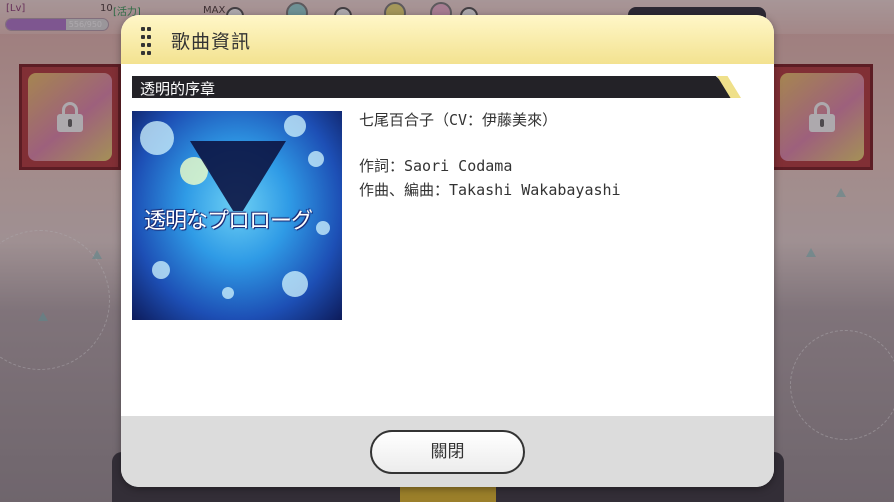  I want to click on album-art-title: 透明なプロローグ, so click(228, 221).